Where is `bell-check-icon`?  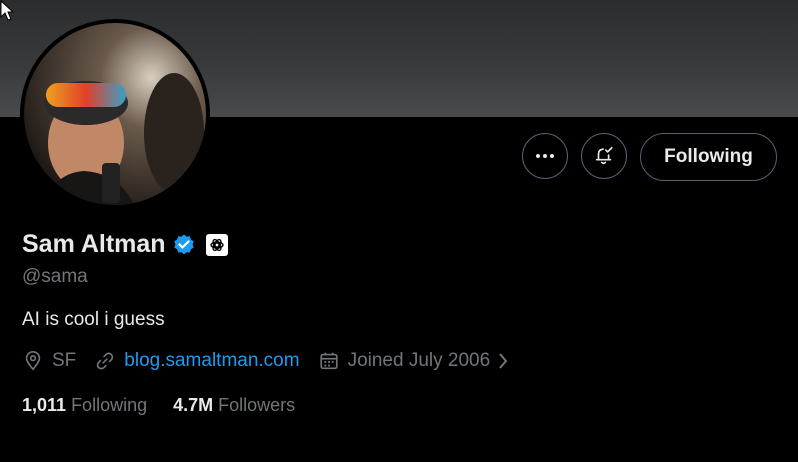 bell-check-icon is located at coordinates (604, 155).